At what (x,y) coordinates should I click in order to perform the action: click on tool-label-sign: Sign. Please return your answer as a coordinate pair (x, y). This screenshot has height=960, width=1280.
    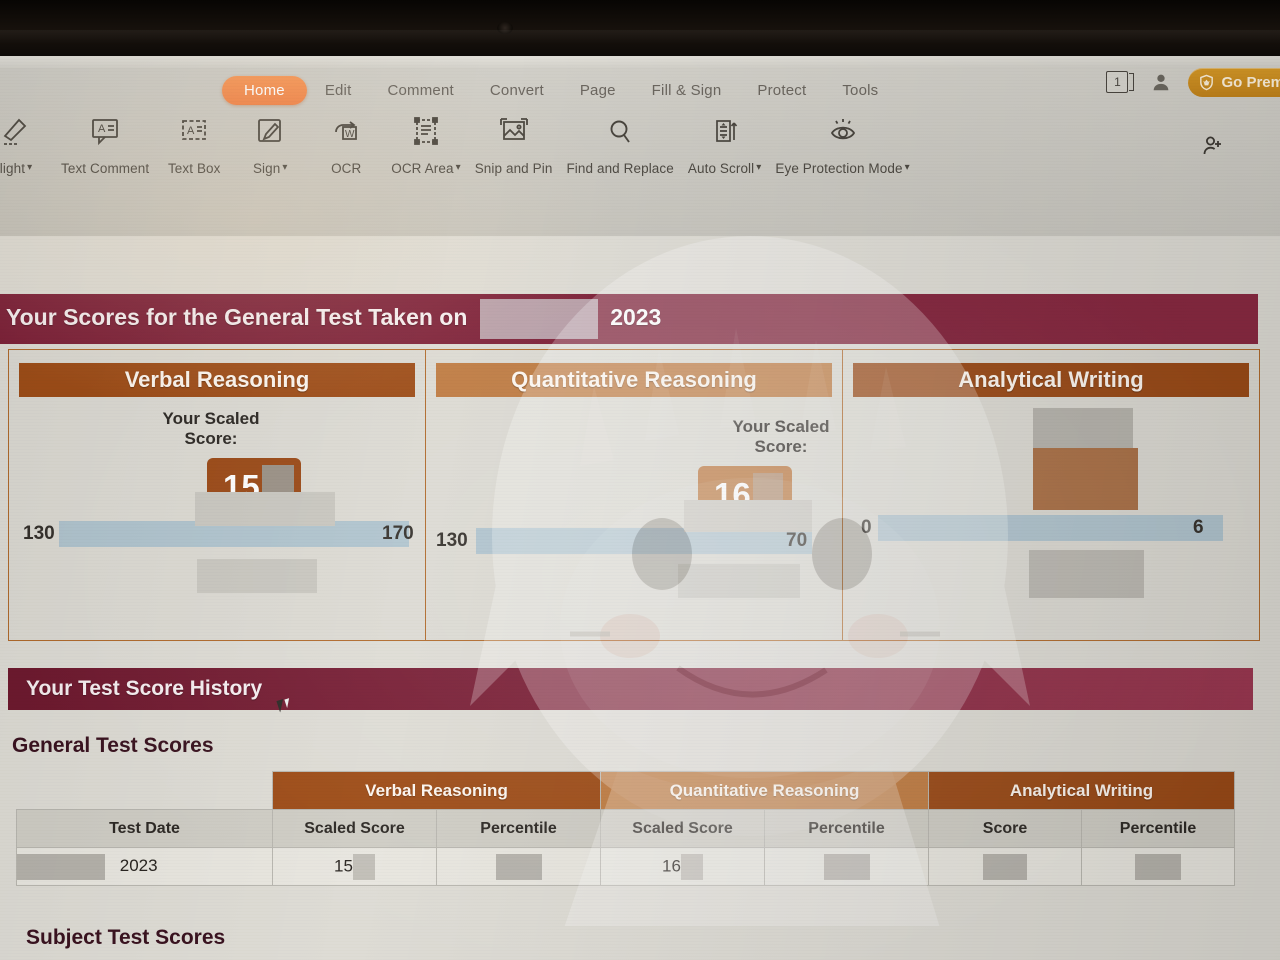
    Looking at the image, I should click on (266, 168).